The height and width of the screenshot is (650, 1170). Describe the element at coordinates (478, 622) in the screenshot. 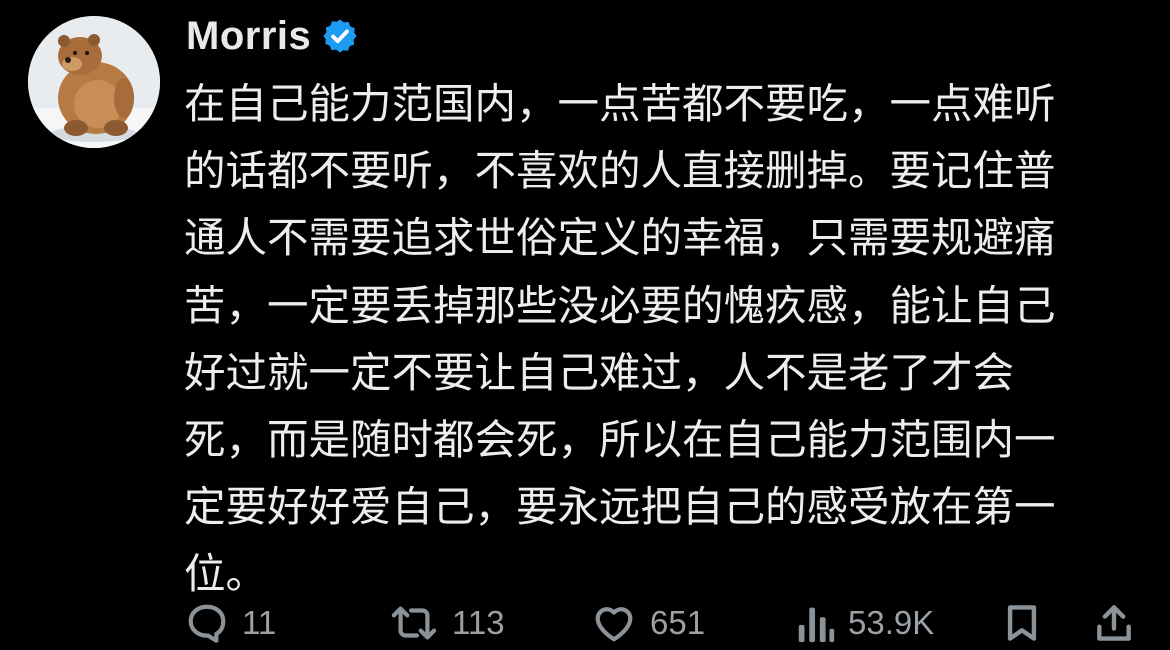

I see `repost-count: 113` at that location.